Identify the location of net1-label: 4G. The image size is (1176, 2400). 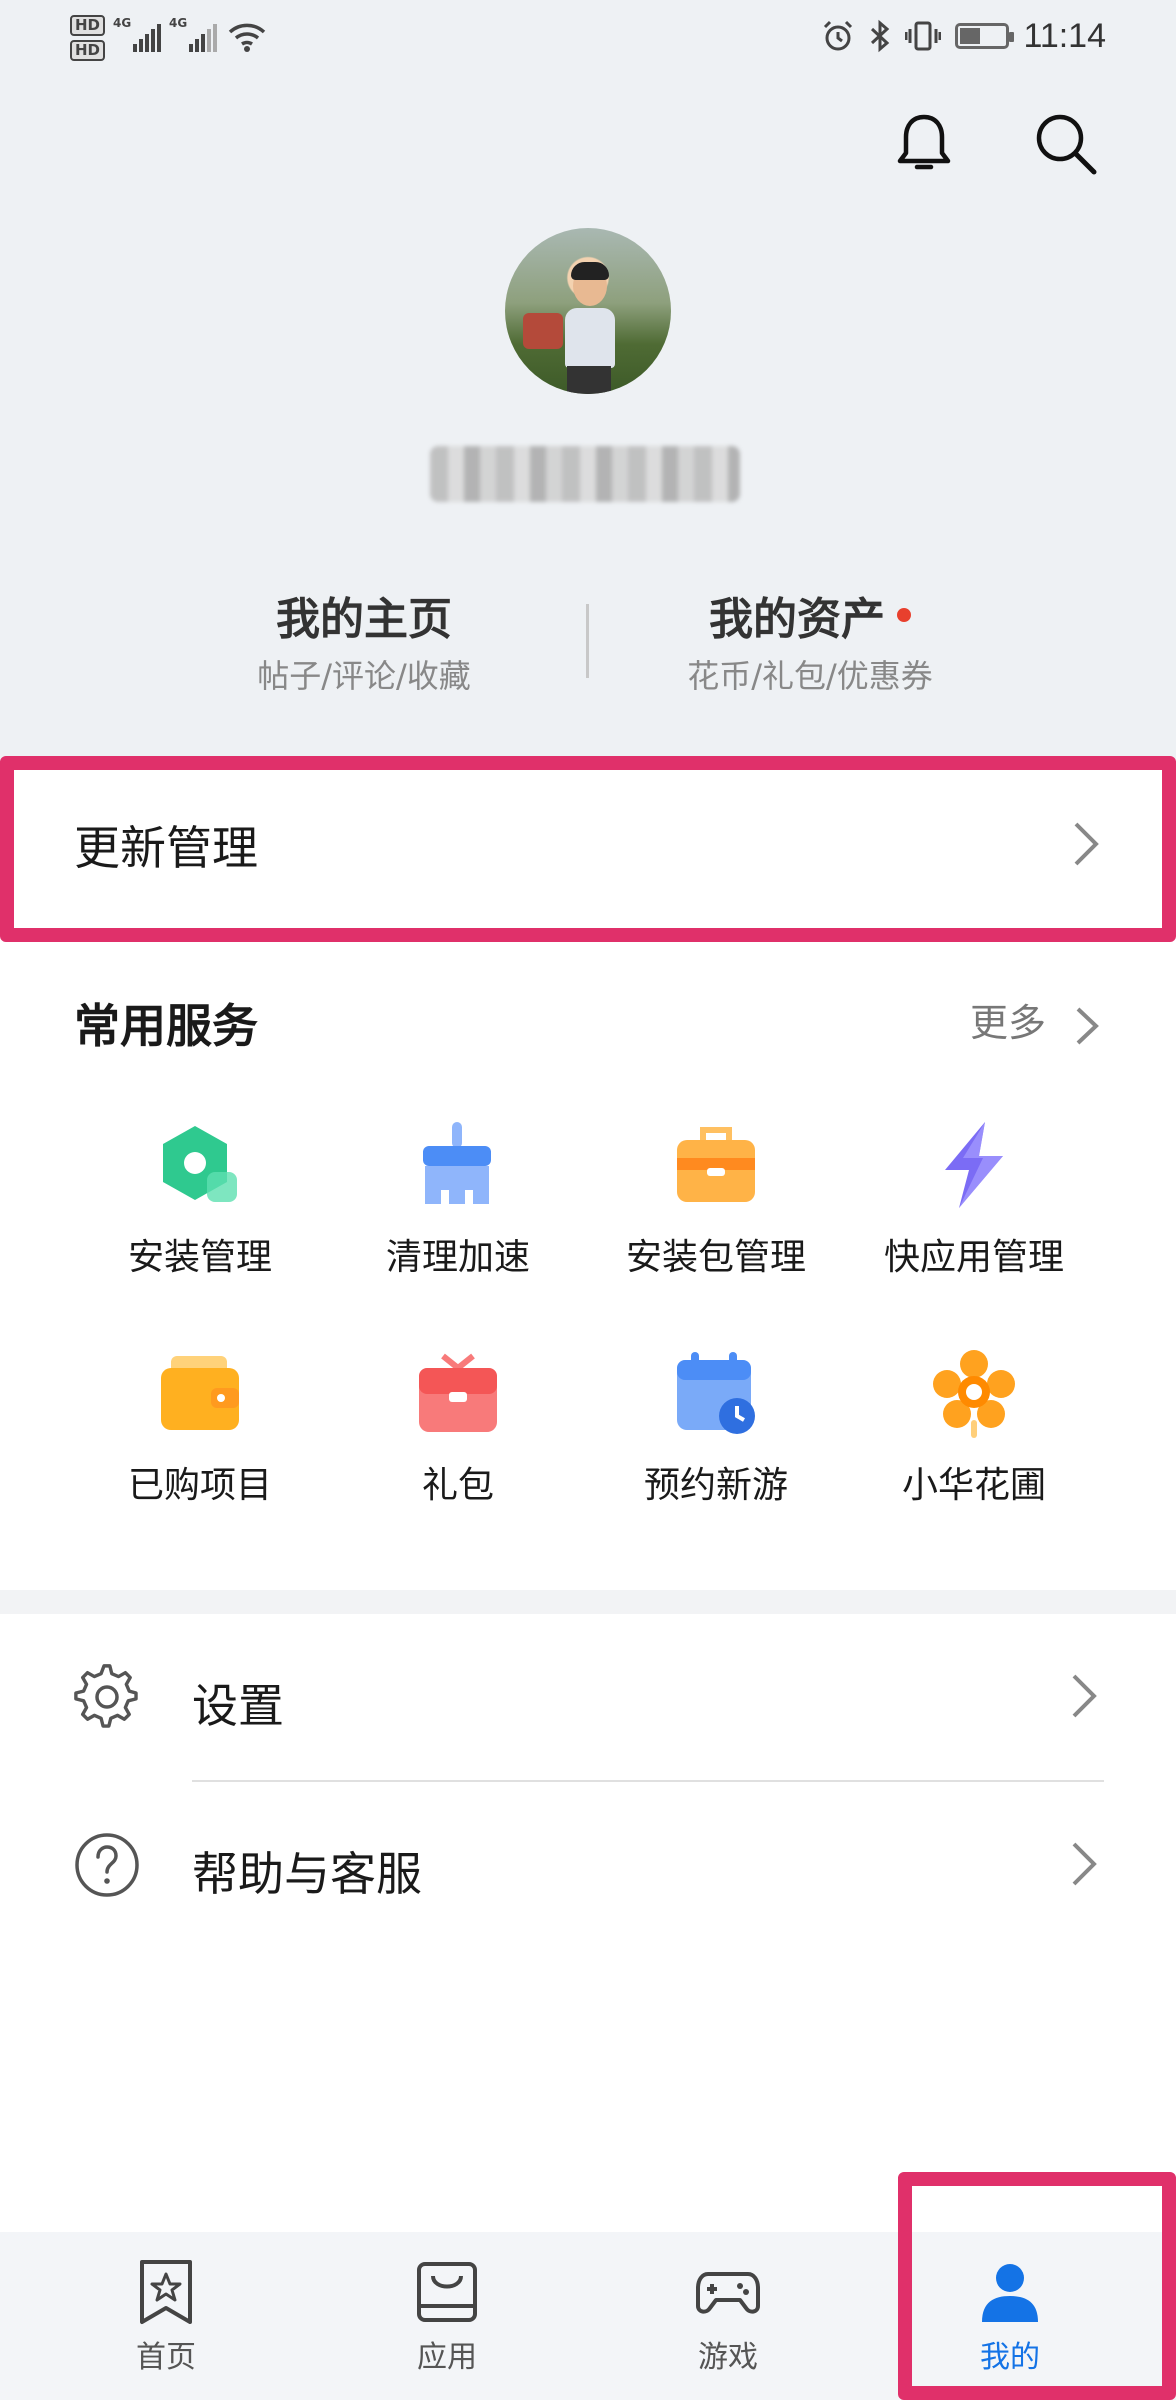
(122, 23).